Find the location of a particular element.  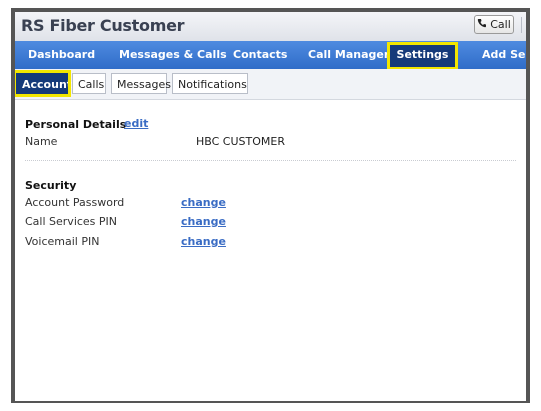

settings-subtabs: Account Calls Messages Notifications is located at coordinates (270, 84).